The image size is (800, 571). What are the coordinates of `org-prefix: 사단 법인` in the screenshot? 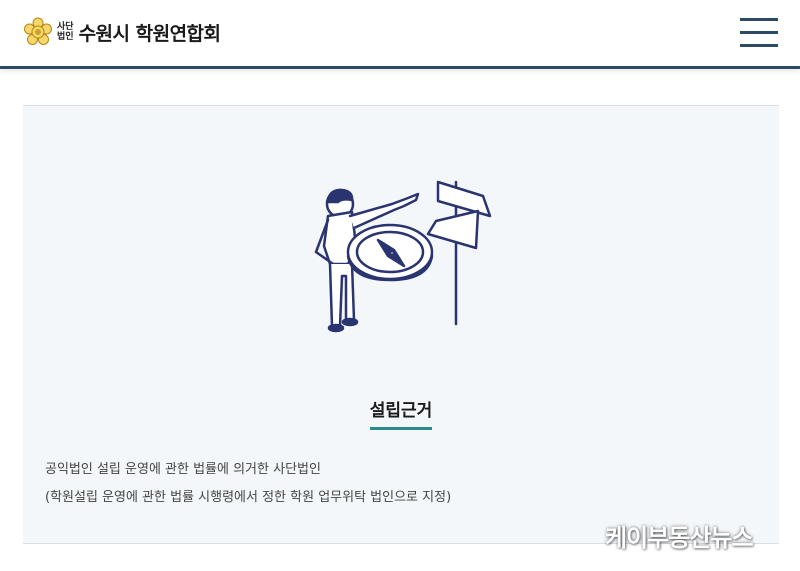 It's located at (65, 32).